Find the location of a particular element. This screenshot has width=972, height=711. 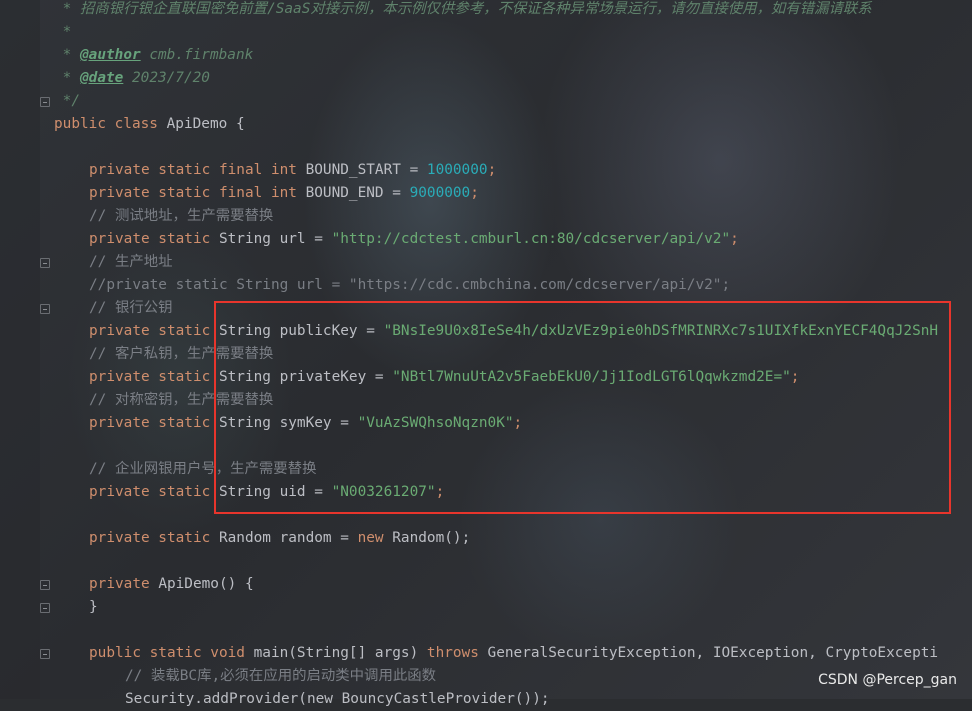

field-type-name: String url = is located at coordinates (271, 239).